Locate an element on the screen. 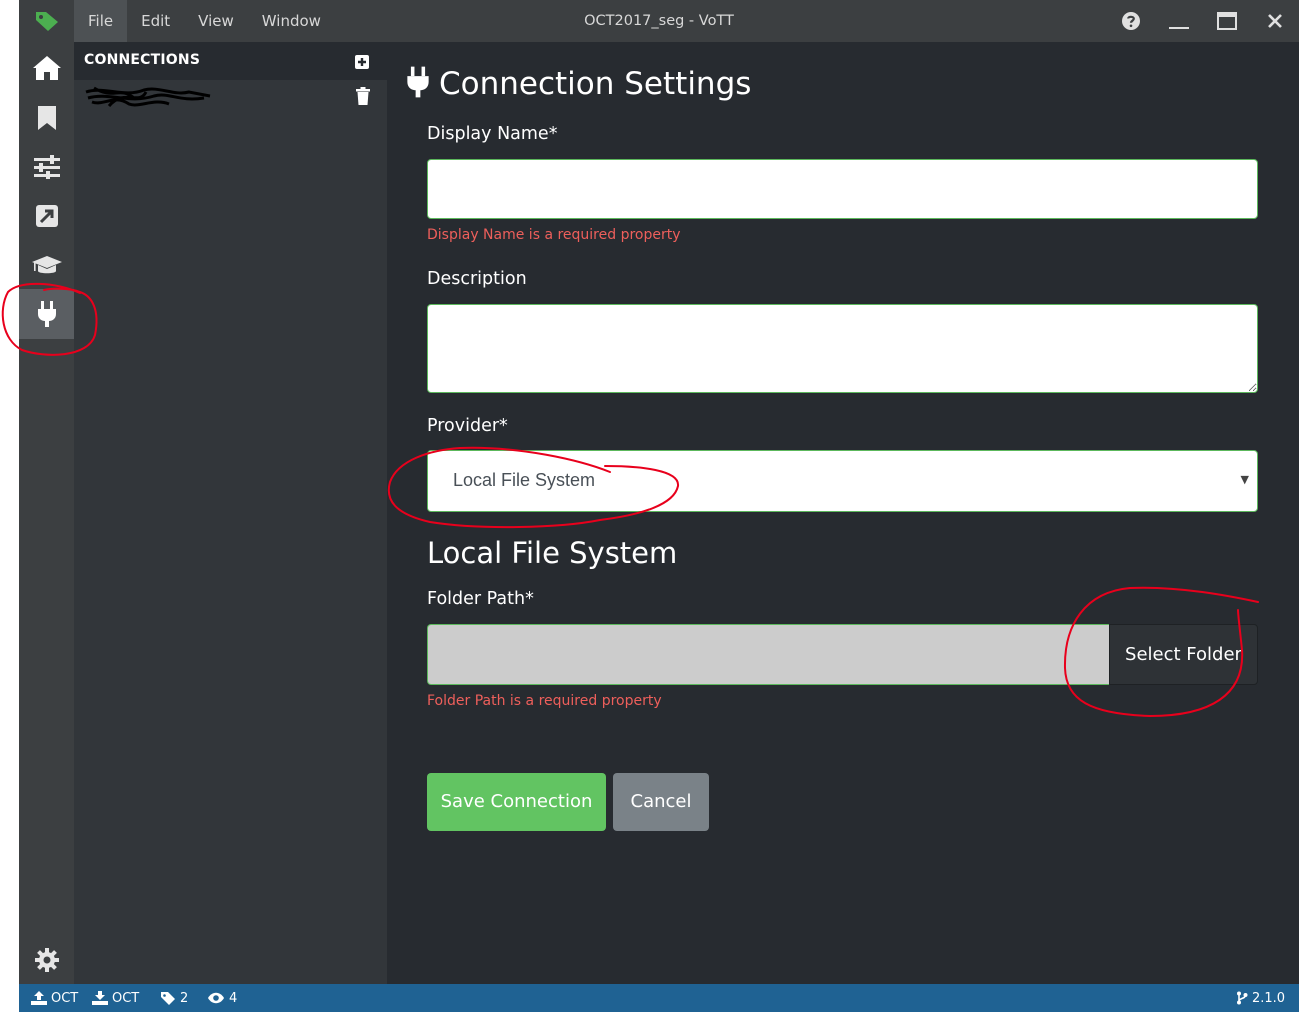 This screenshot has width=1299, height=1012. version-status: 2.1.0 is located at coordinates (1260, 998).